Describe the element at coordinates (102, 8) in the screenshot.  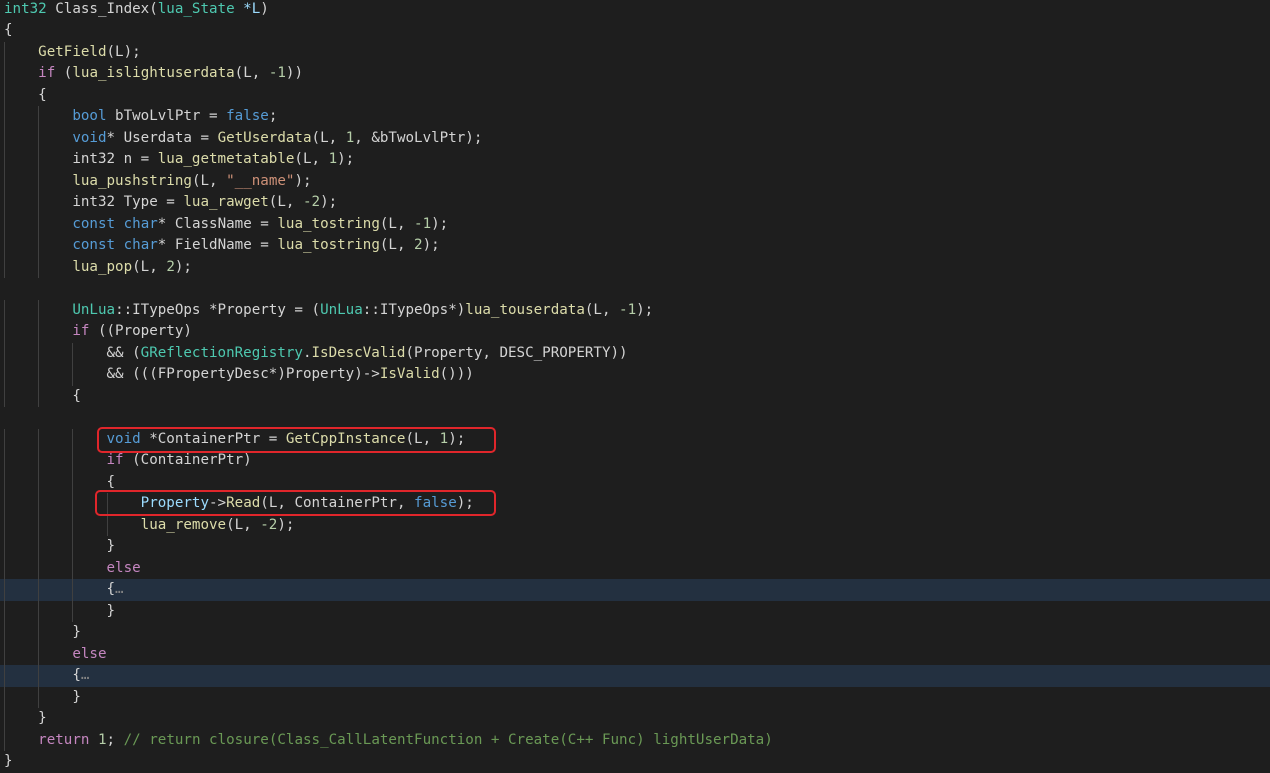
I see `code-token: Class_Index(` at that location.